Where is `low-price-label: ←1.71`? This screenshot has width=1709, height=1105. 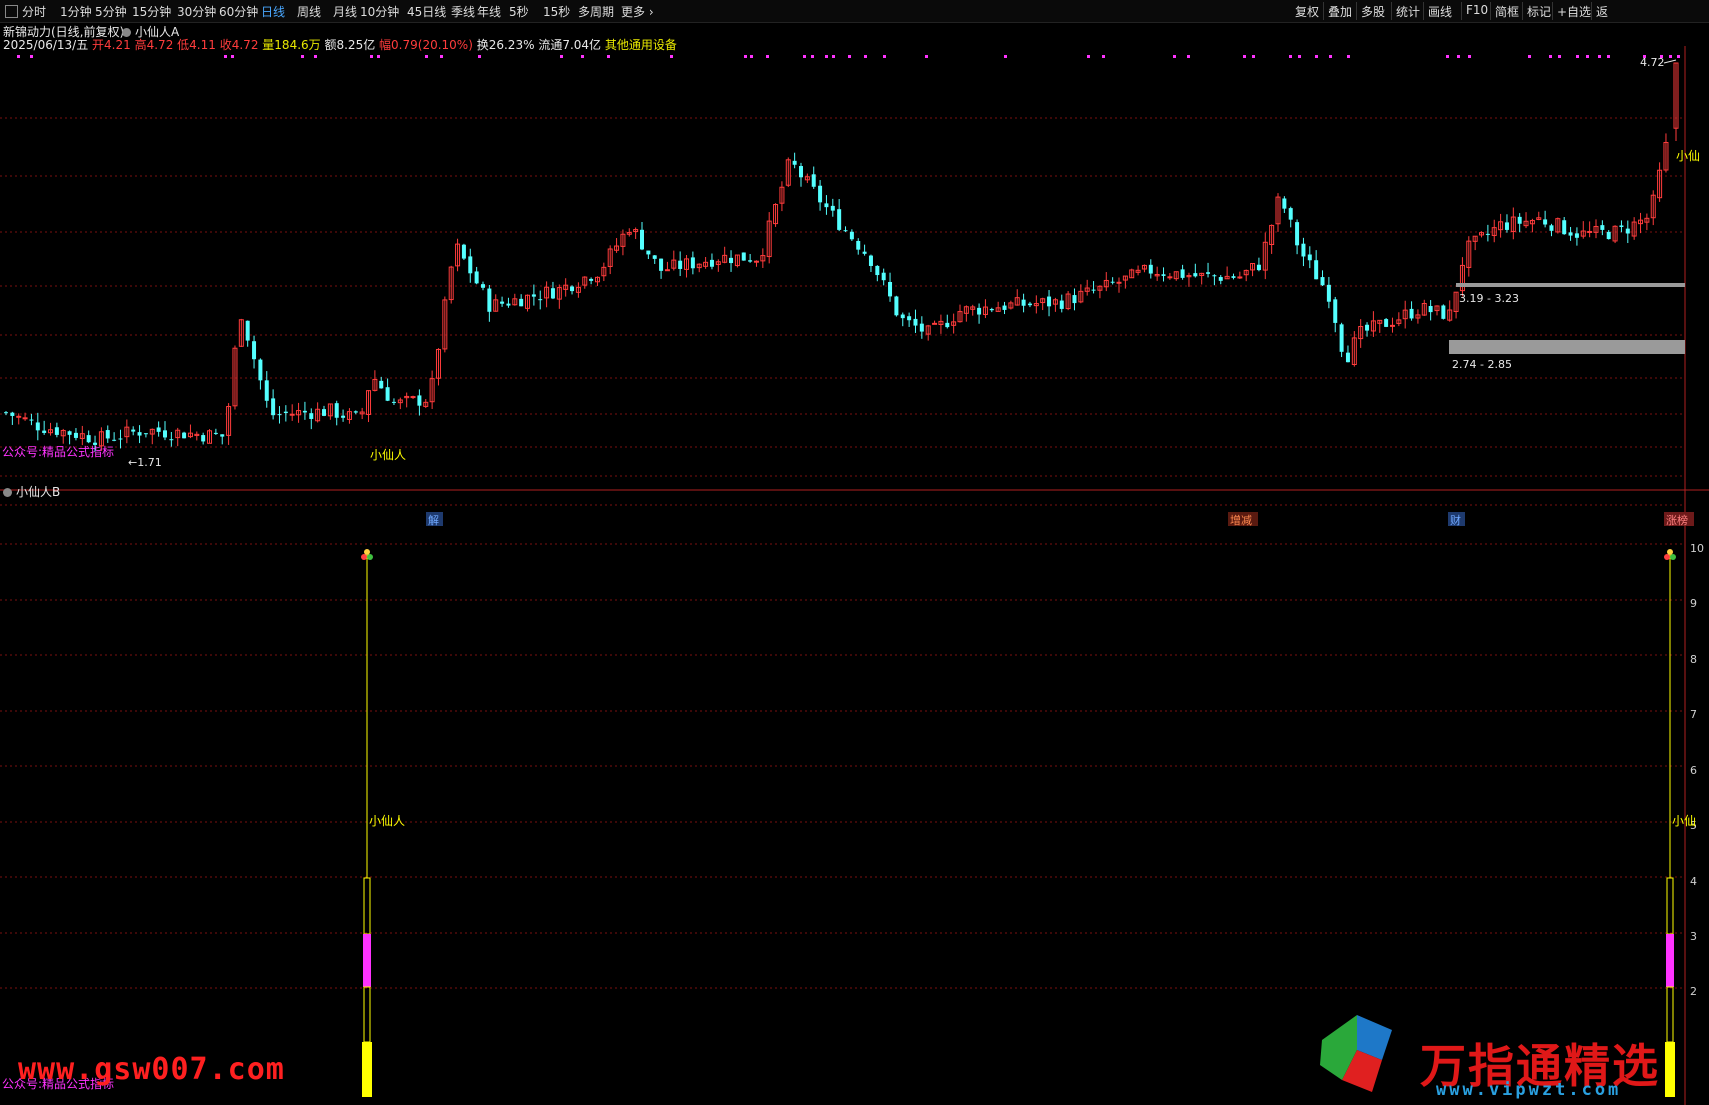 low-price-label: ←1.71 is located at coordinates (145, 462).